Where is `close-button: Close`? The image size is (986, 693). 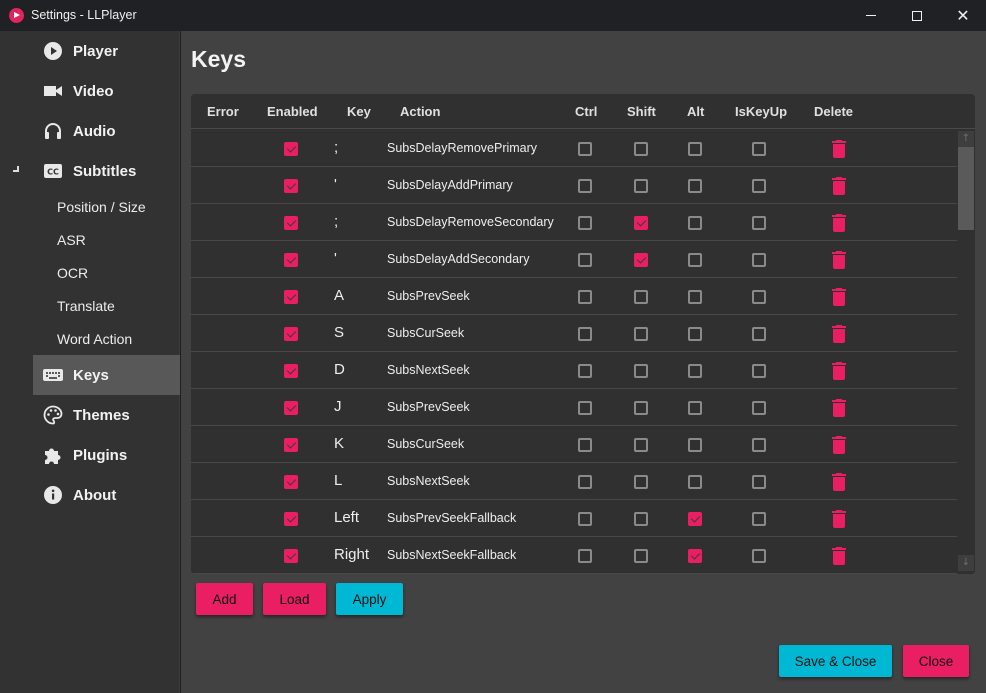 close-button: Close is located at coordinates (936, 661).